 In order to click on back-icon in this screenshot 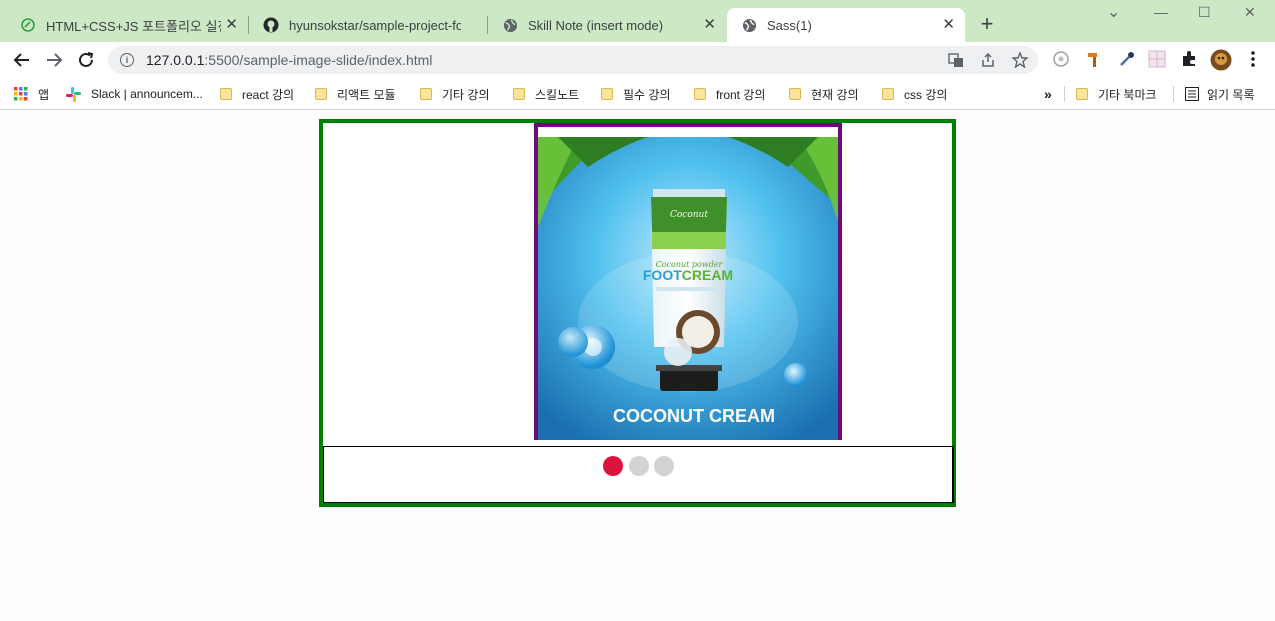, I will do `click(22, 60)`.